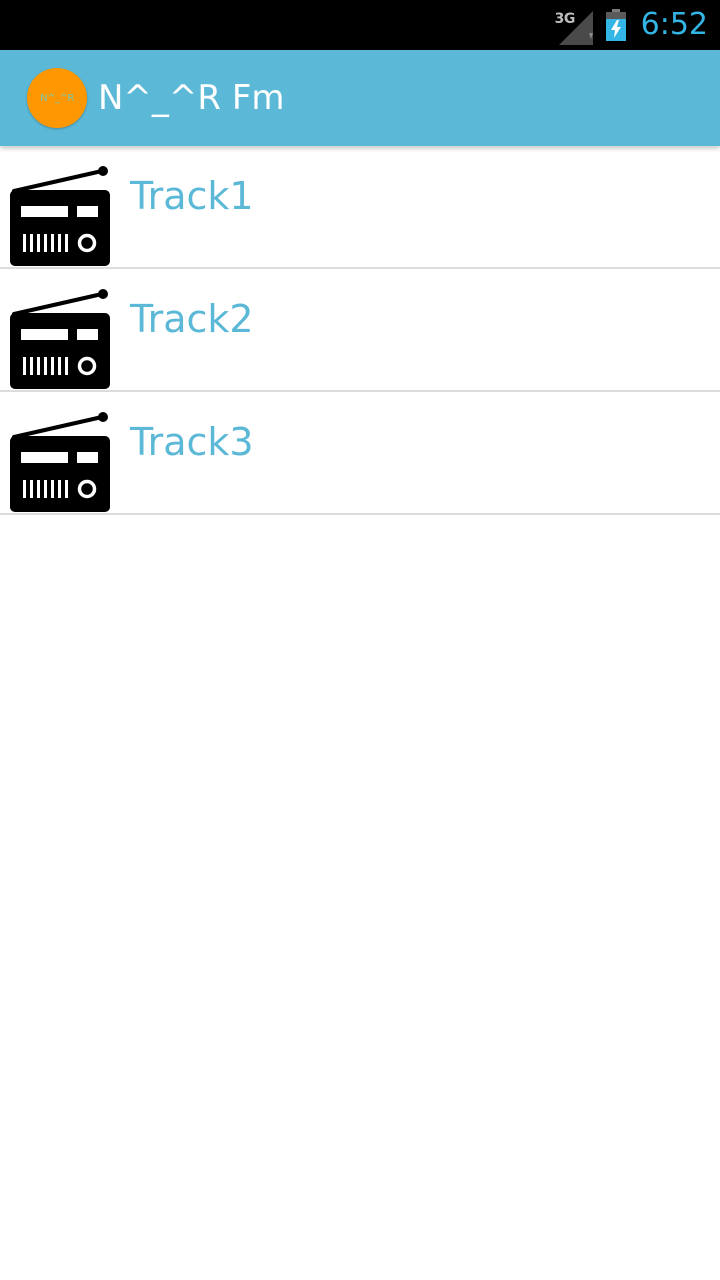 The width and height of the screenshot is (720, 1280). Describe the element at coordinates (191, 98) in the screenshot. I see `app-title: N^_^R Fm` at that location.